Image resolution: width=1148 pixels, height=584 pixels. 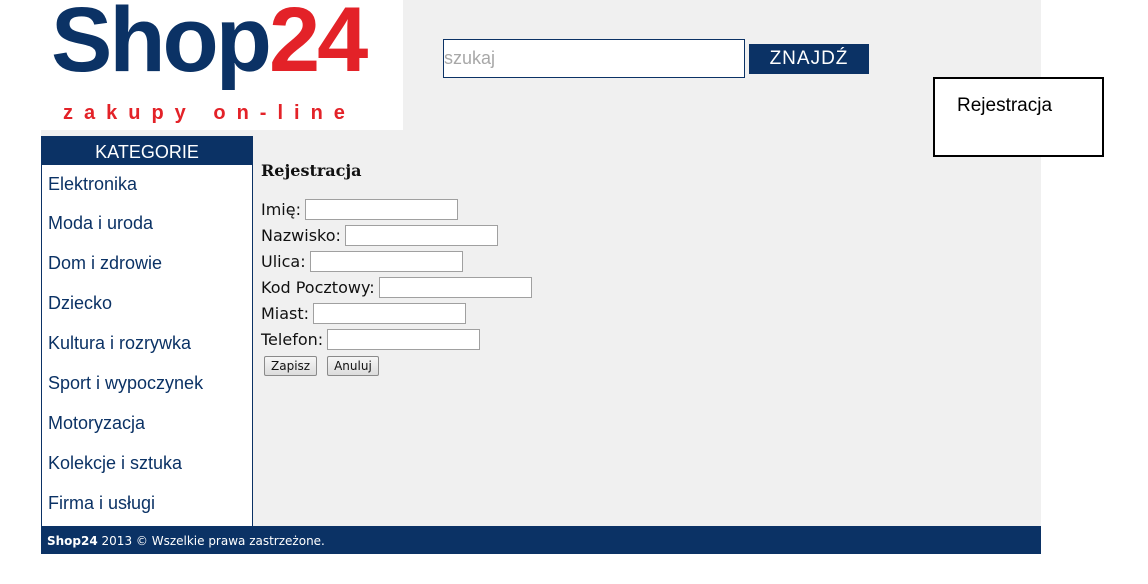 What do you see at coordinates (147, 265) in the screenshot?
I see `sidebar-item-dom-i-zdrowie: Dom i zdrowie` at bounding box center [147, 265].